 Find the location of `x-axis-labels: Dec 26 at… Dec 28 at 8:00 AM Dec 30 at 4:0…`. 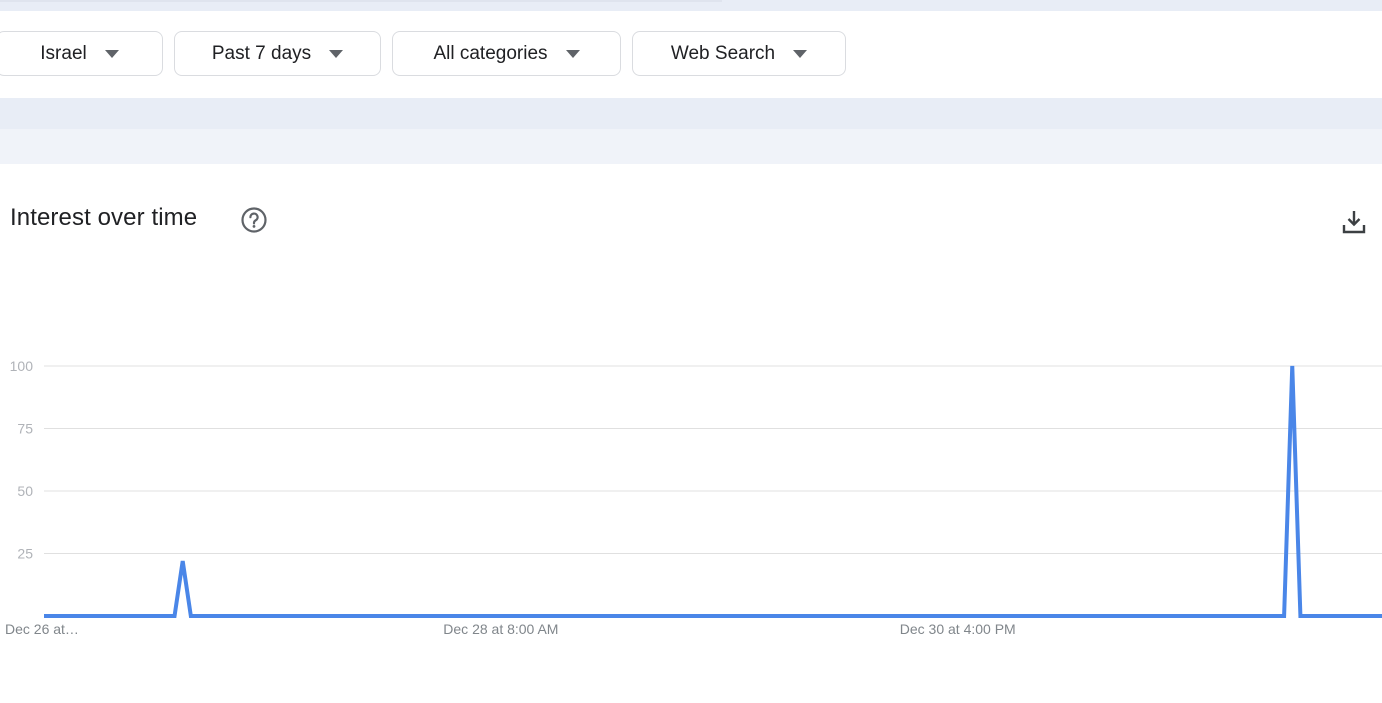

x-axis-labels: Dec 26 at… Dec 28 at 8:00 AM Dec 30 at 4:0… is located at coordinates (510, 629).